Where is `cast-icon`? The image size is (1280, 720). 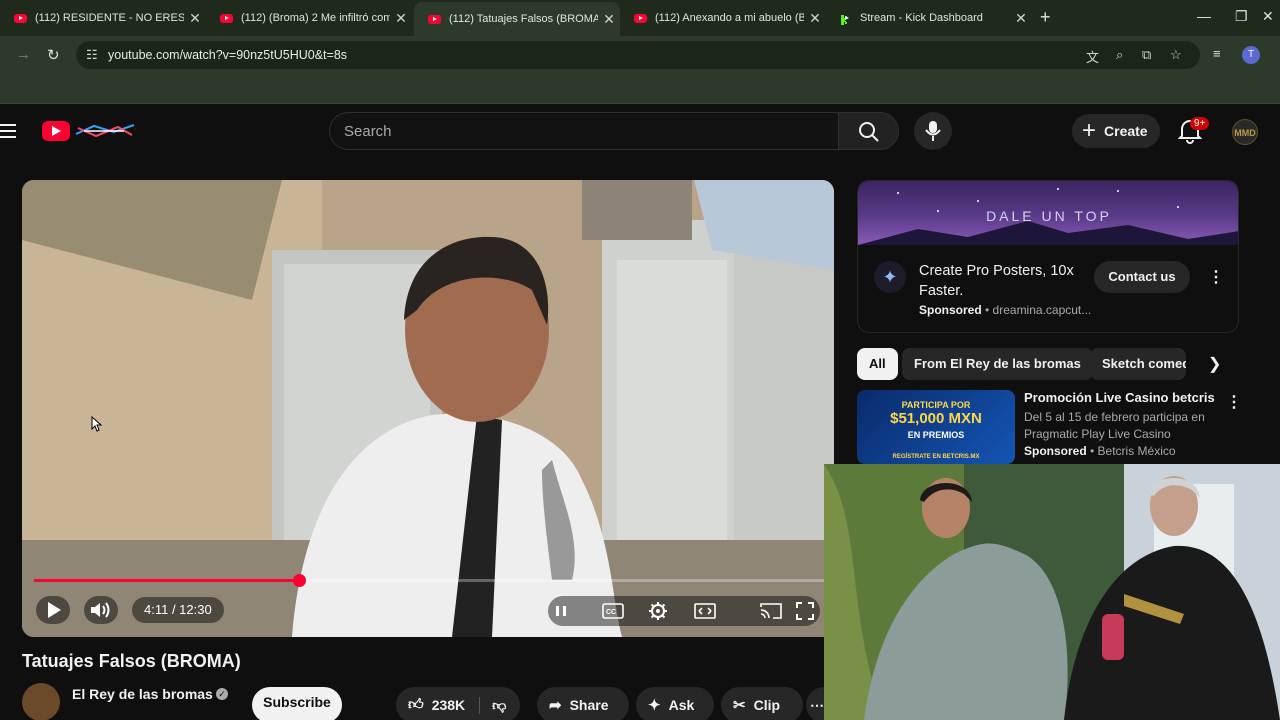 cast-icon is located at coordinates (771, 611).